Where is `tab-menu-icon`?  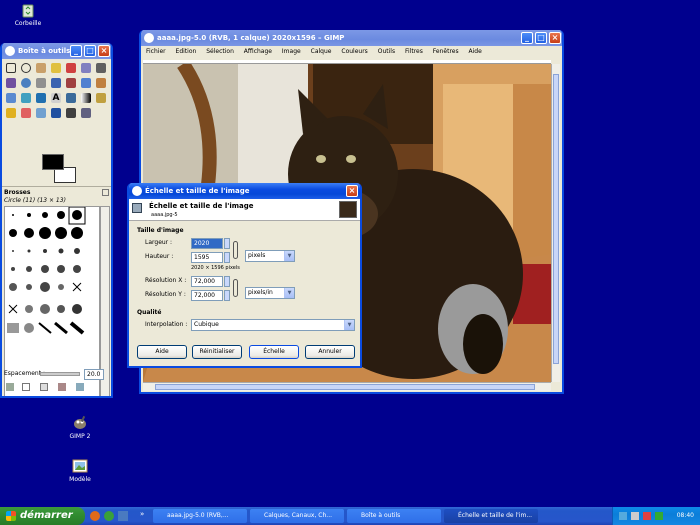
tab-menu-icon is located at coordinates (105, 192).